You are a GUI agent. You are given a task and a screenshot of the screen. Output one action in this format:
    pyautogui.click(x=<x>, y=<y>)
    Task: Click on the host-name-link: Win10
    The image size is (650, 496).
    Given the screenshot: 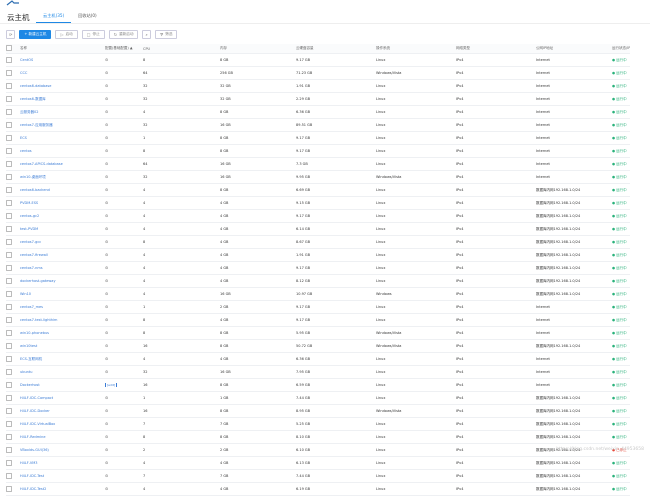 What is the action you would take?
    pyautogui.click(x=62, y=294)
    